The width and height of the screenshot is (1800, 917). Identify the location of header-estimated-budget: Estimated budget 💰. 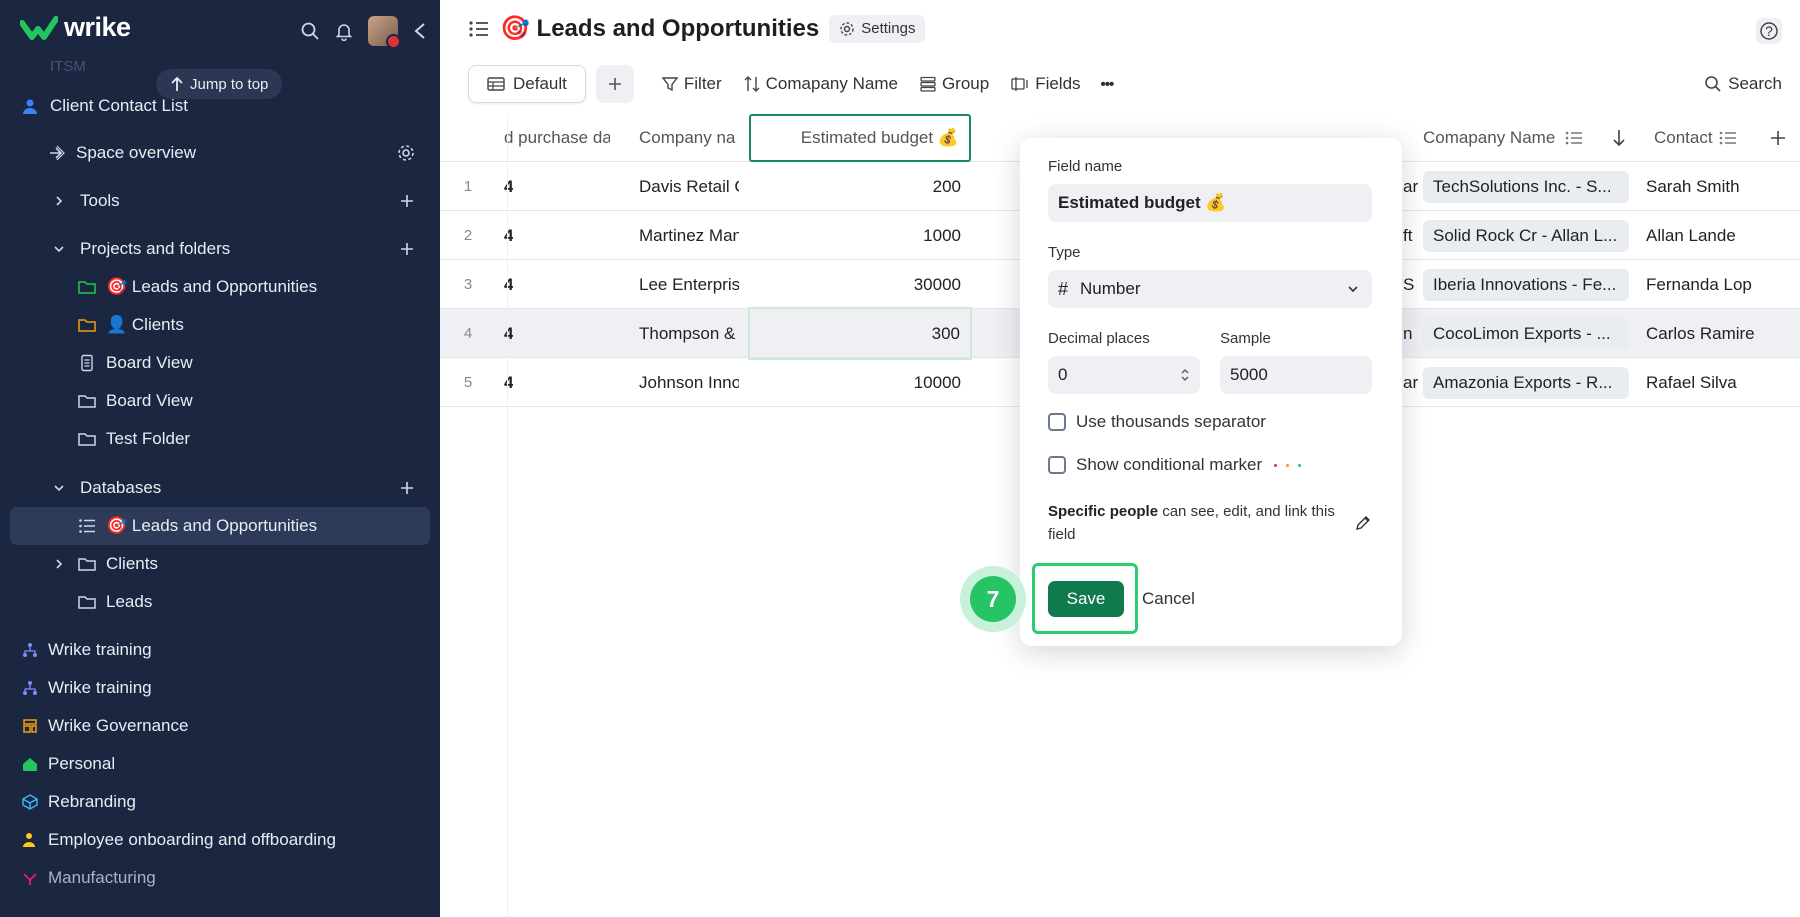
(860, 138).